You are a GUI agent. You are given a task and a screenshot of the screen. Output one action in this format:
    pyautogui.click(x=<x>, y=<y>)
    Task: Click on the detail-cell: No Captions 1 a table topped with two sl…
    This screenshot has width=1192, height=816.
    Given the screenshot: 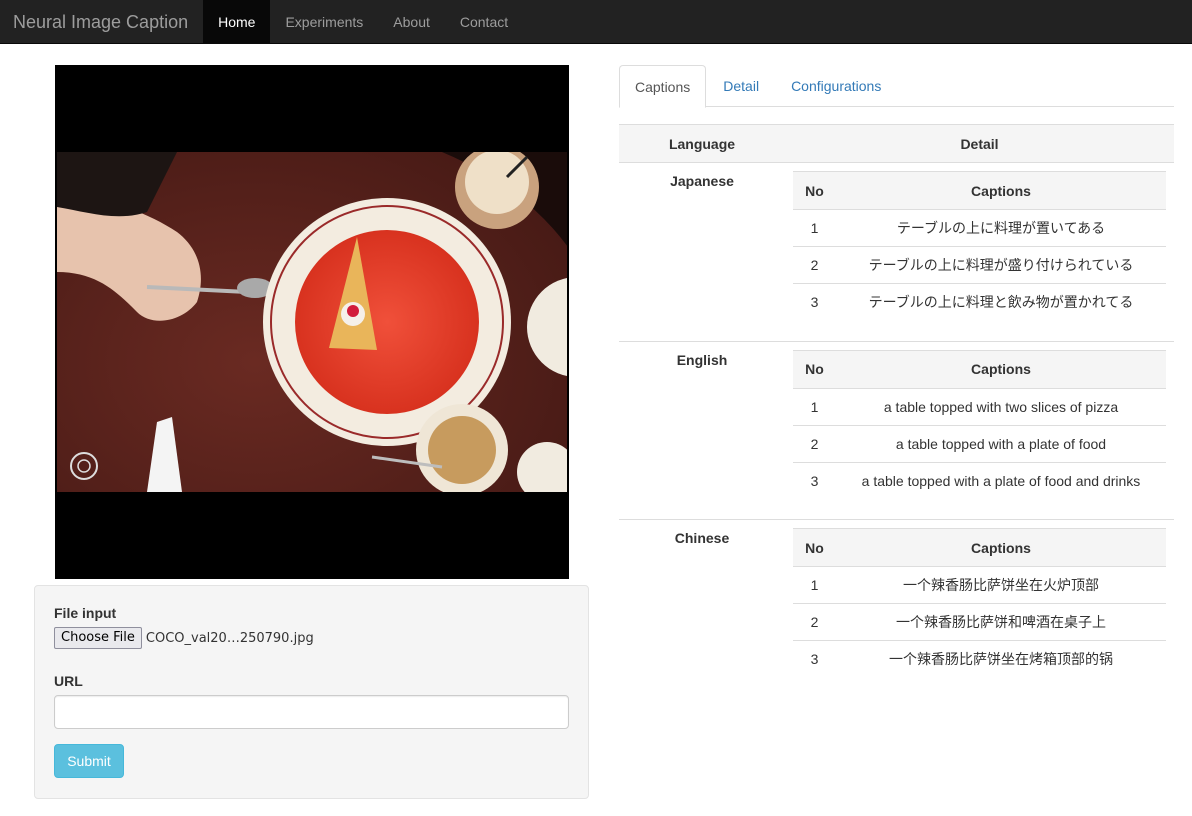 What is the action you would take?
    pyautogui.click(x=979, y=430)
    